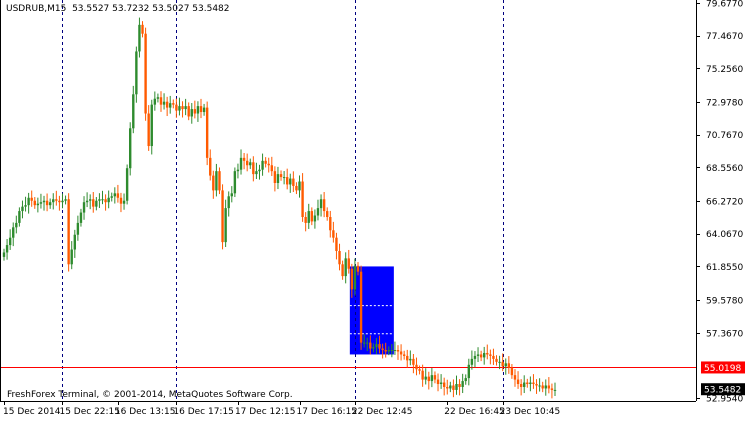  Describe the element at coordinates (722, 369) in the screenshot. I see `level-price-tag-label: 55.0198` at that location.